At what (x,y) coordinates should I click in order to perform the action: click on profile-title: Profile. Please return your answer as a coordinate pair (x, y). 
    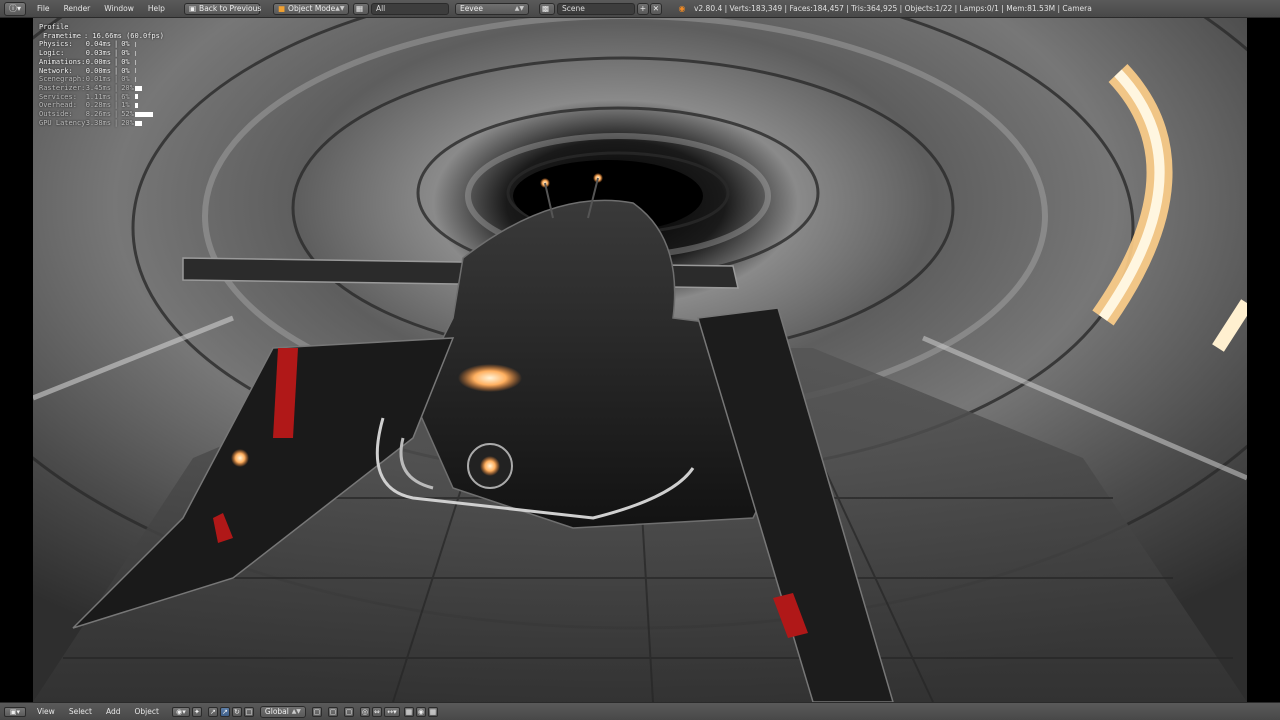
    Looking at the image, I should click on (54, 27).